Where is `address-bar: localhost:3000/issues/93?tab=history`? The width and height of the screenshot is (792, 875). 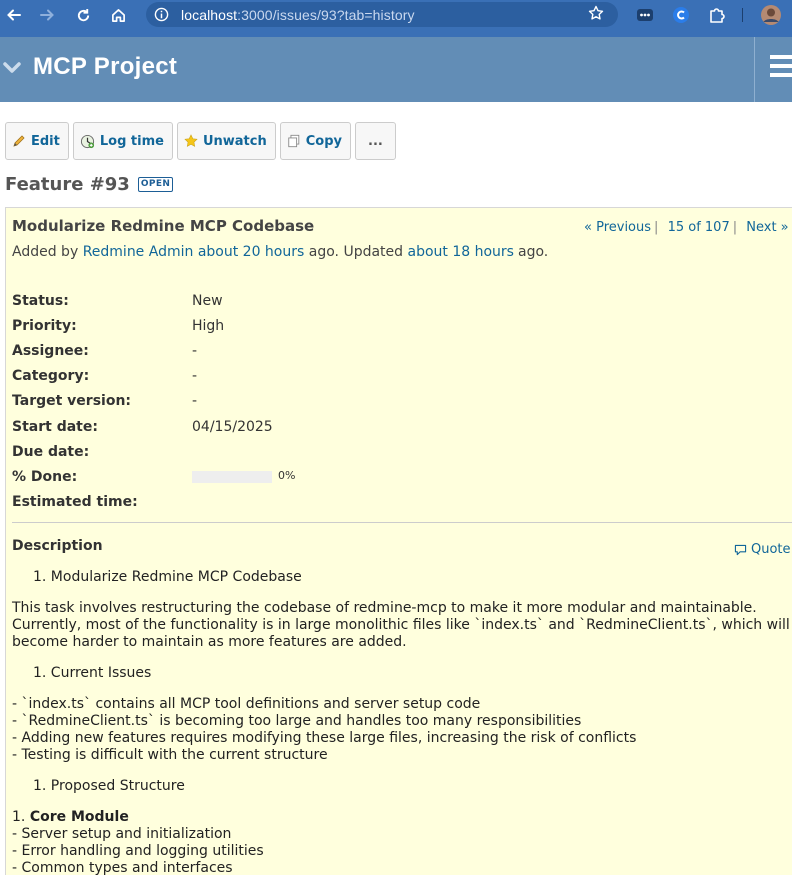 address-bar: localhost:3000/issues/93?tab=history is located at coordinates (382, 14).